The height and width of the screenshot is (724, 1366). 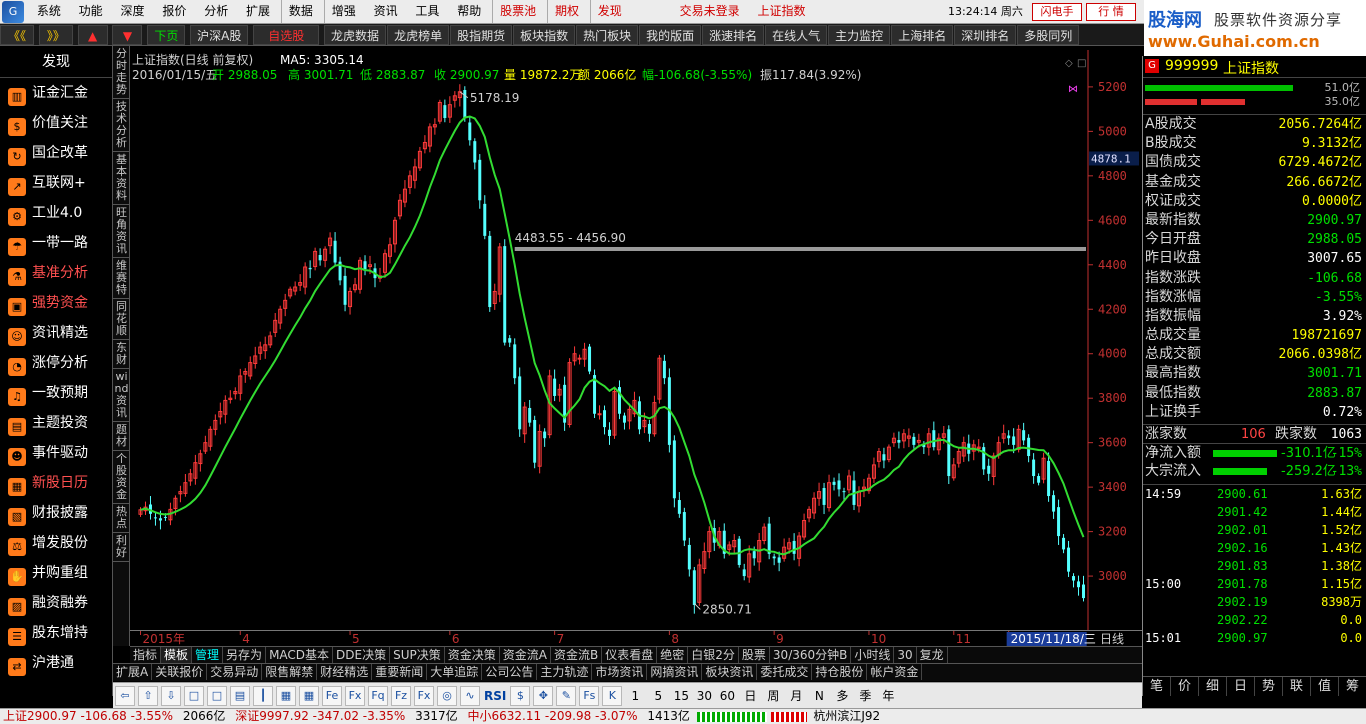 What do you see at coordinates (517, 11) in the screenshot?
I see `menu-stock-pool: 股票池` at bounding box center [517, 11].